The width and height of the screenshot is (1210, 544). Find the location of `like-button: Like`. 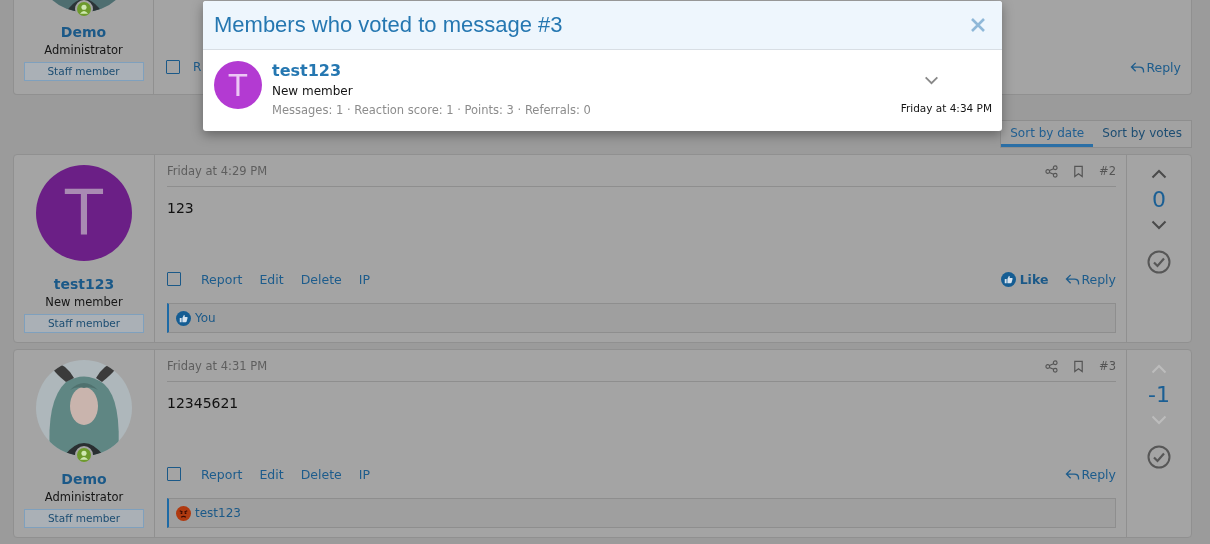

like-button: Like is located at coordinates (1024, 279).